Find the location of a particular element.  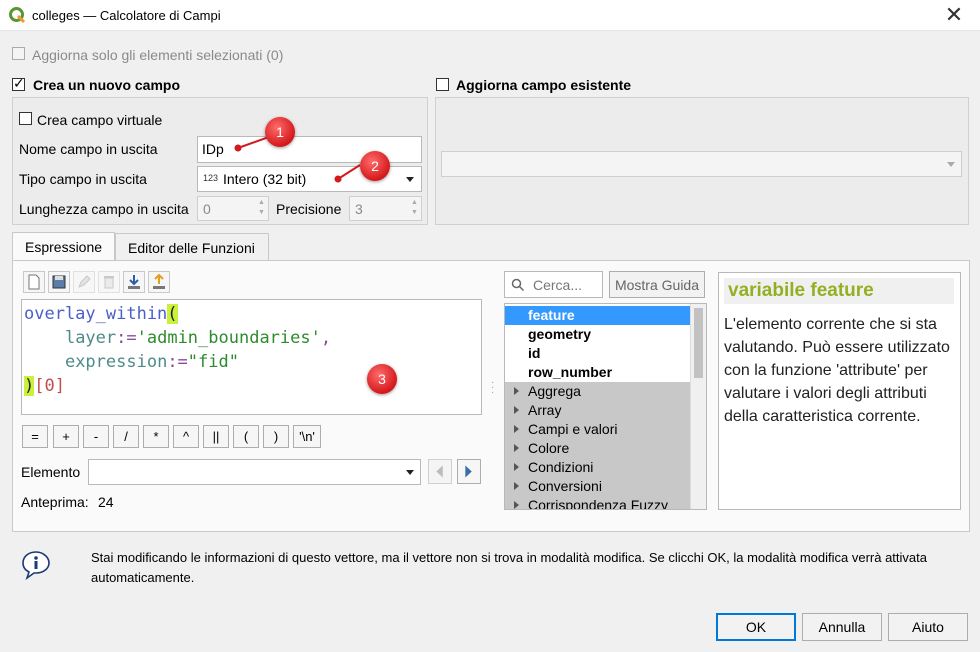

virtual-field-checkbox is located at coordinates (26, 119).